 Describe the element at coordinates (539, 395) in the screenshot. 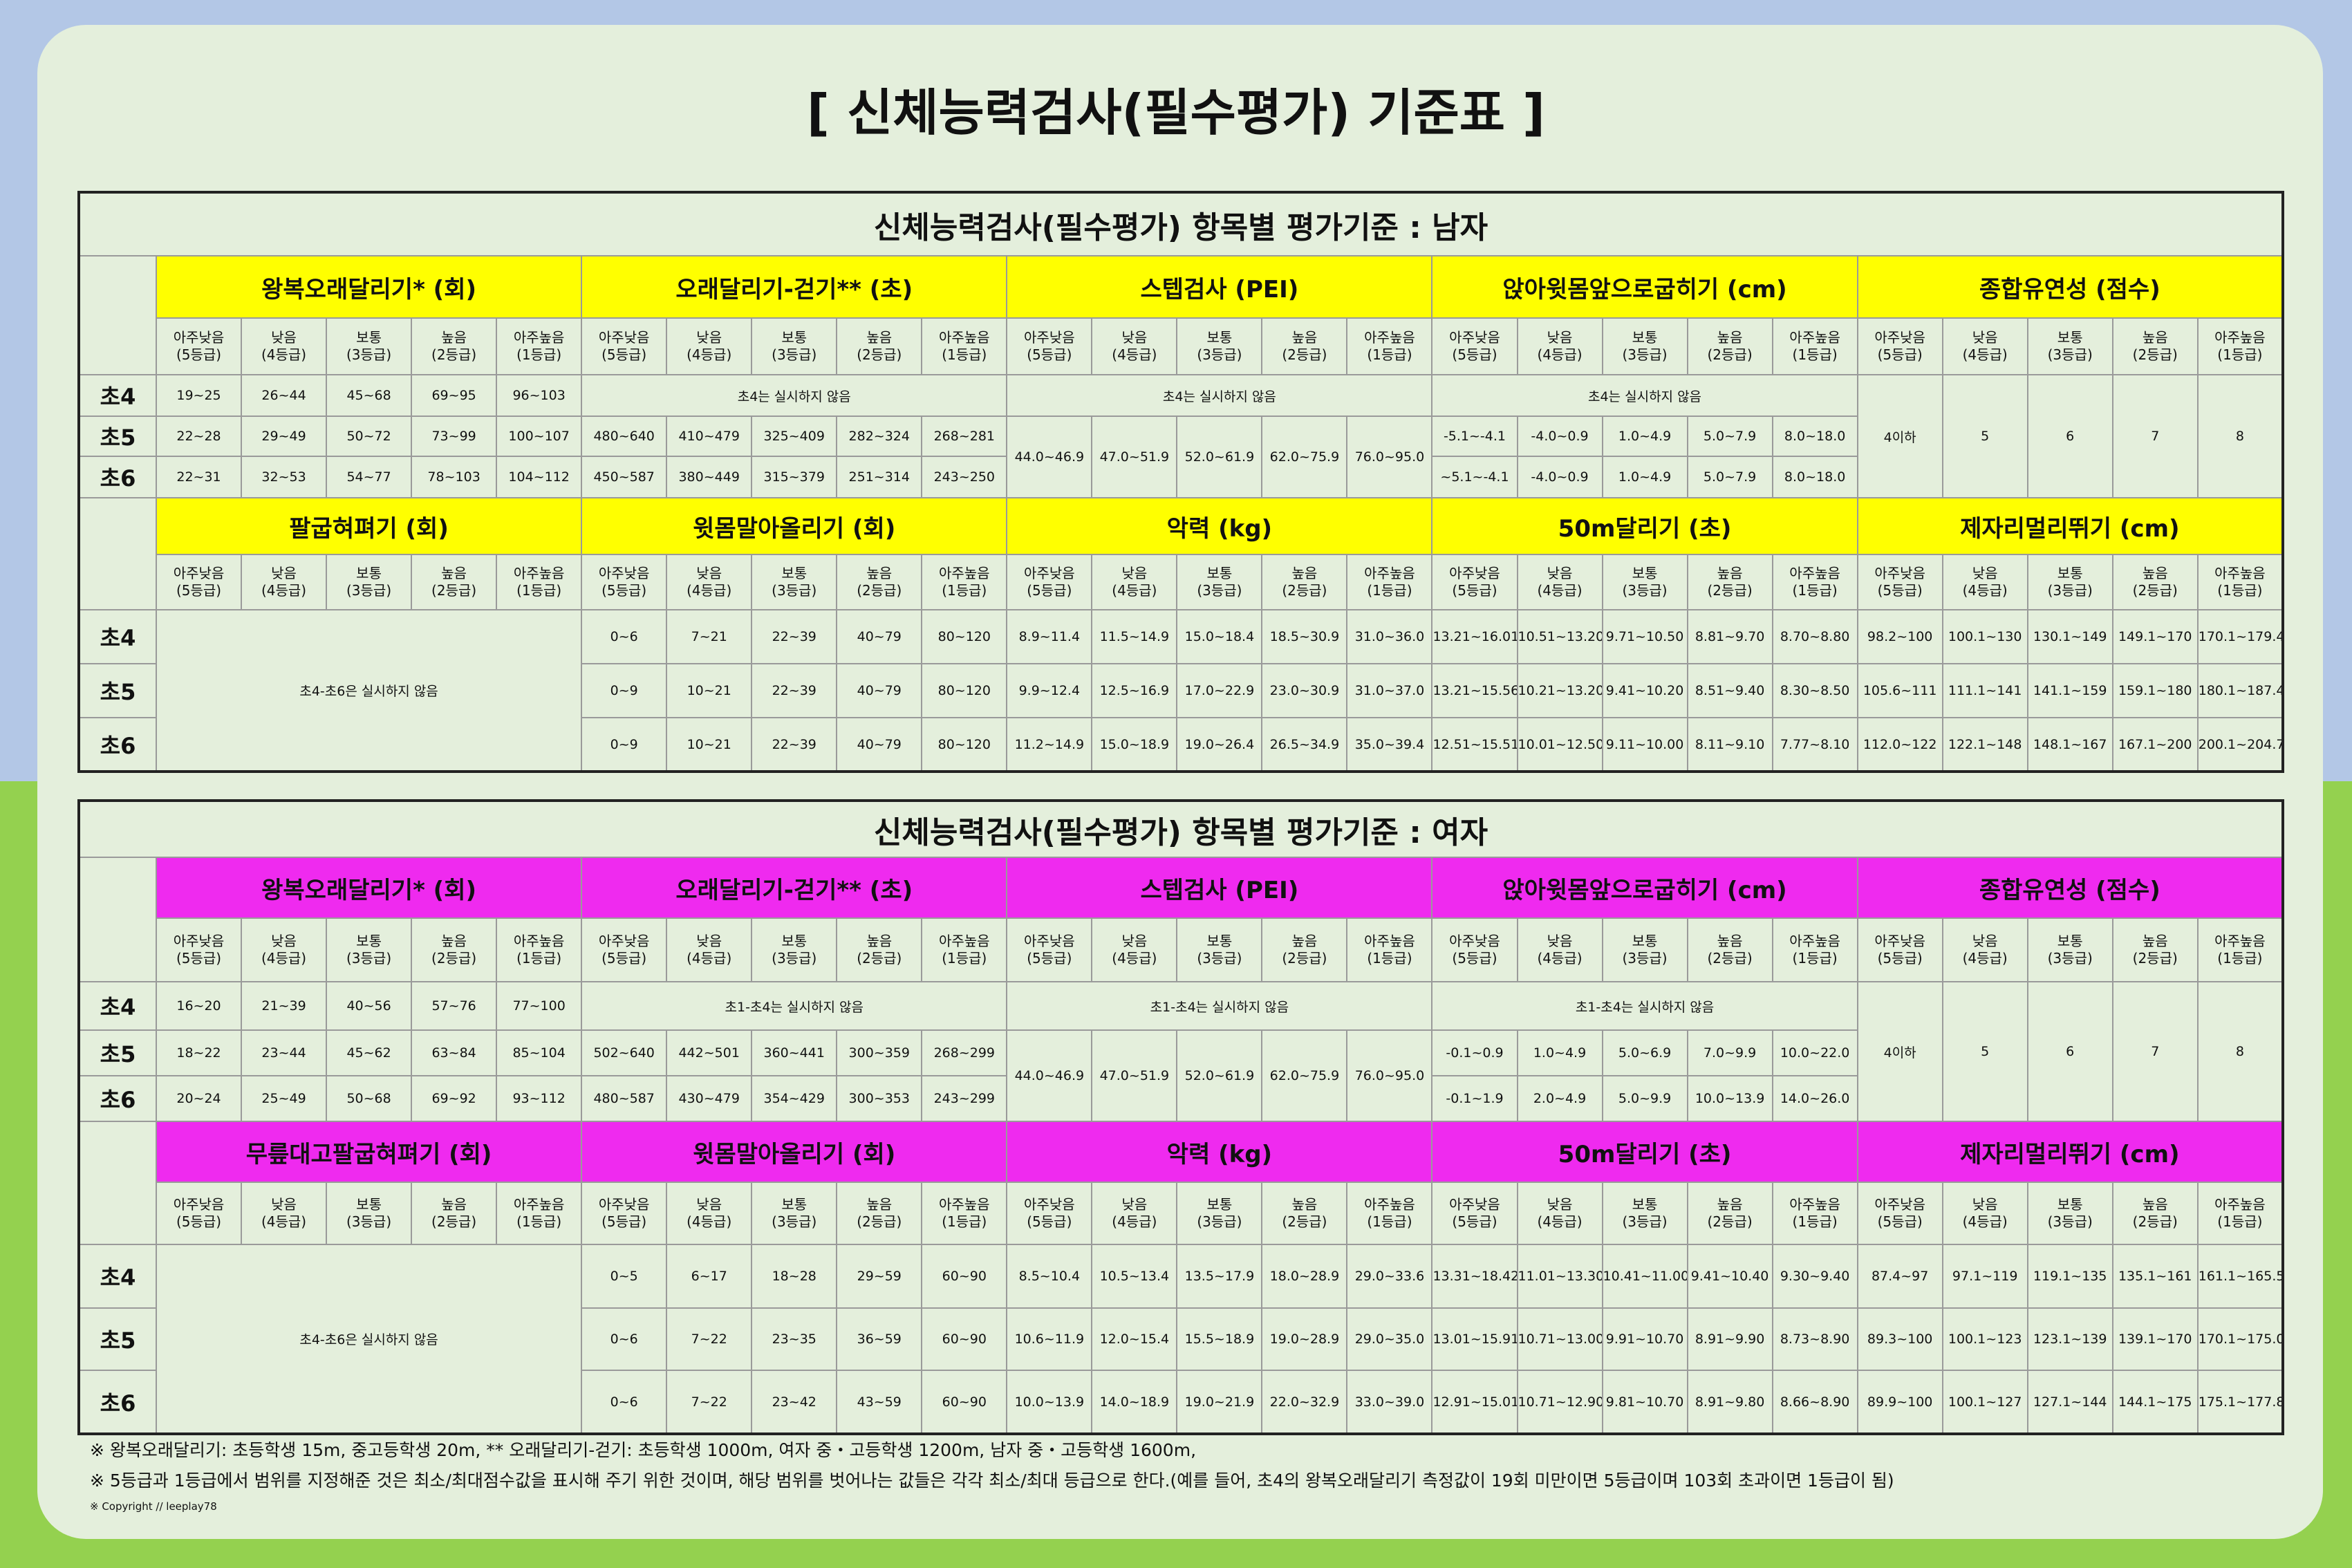

I see `shuttle-run-value: 96~103` at that location.